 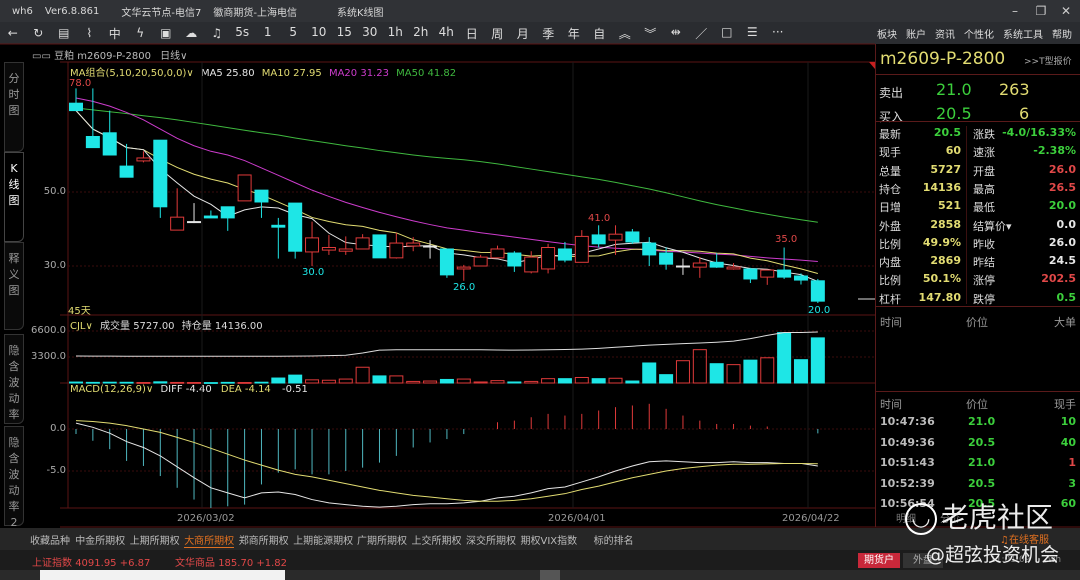 I want to click on period-button: 年, so click(x=574, y=33).